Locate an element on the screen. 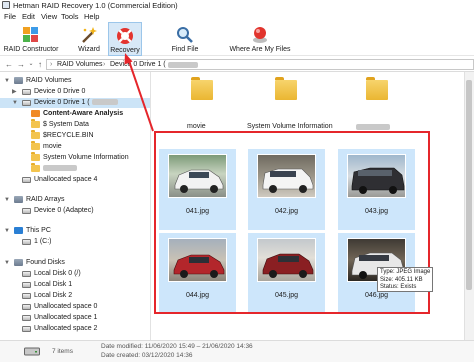  tree-label: Device 0 Drive 1 ( is located at coordinates (76, 103).